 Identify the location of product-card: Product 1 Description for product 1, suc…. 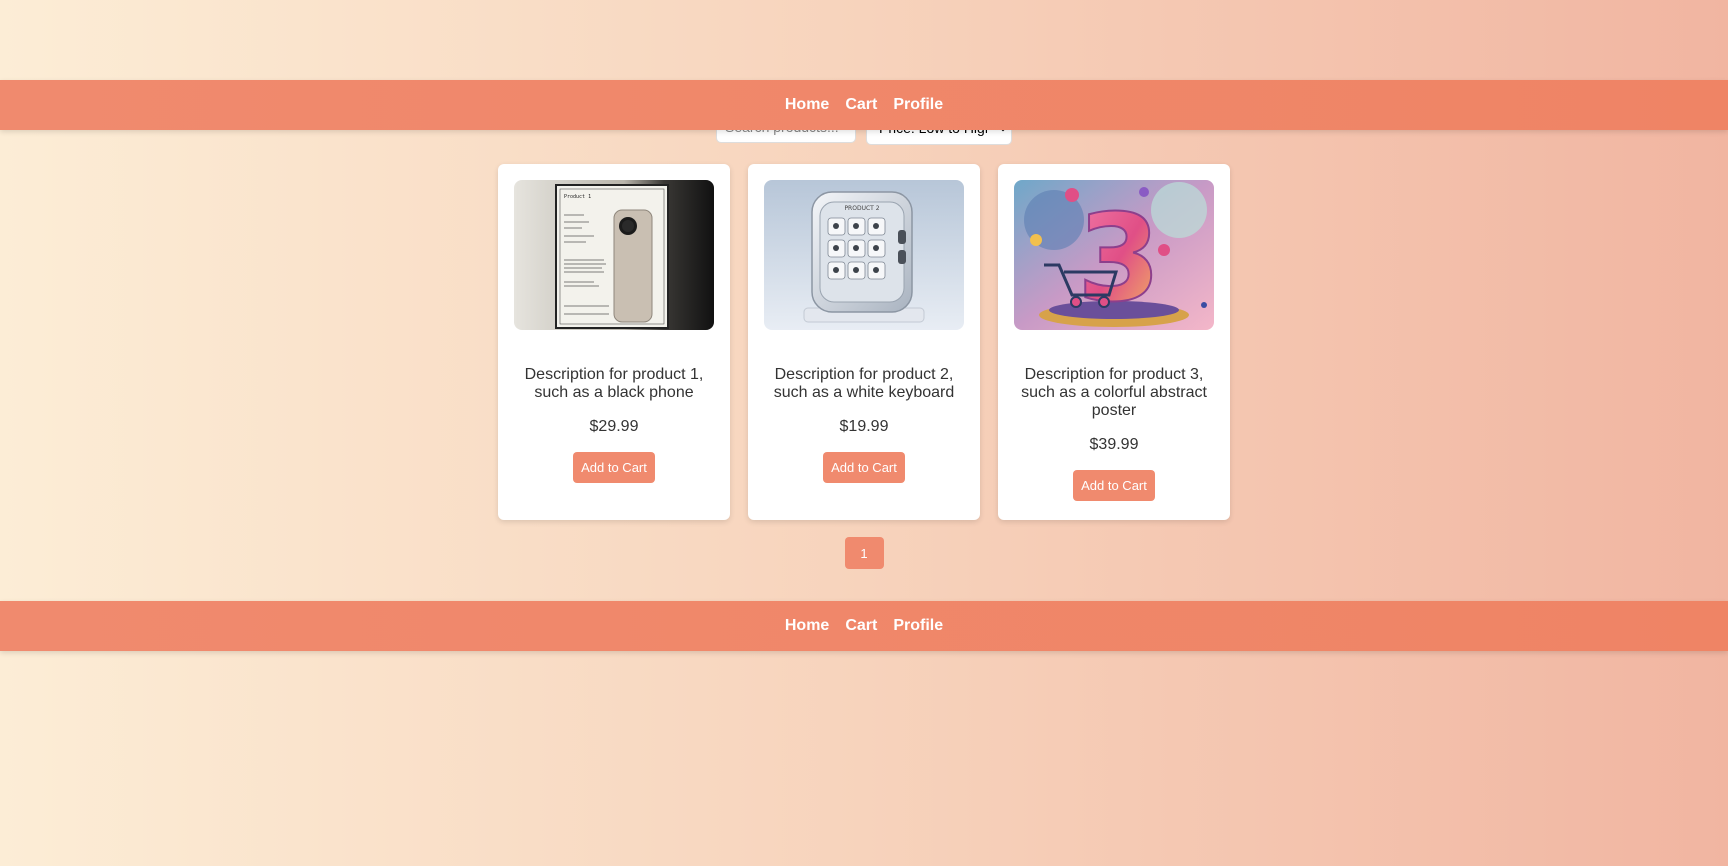
(614, 342).